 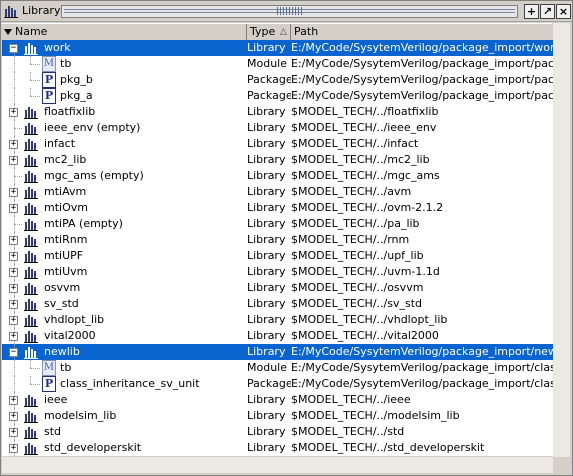 What do you see at coordinates (124, 32) in the screenshot?
I see `column-name: Name` at bounding box center [124, 32].